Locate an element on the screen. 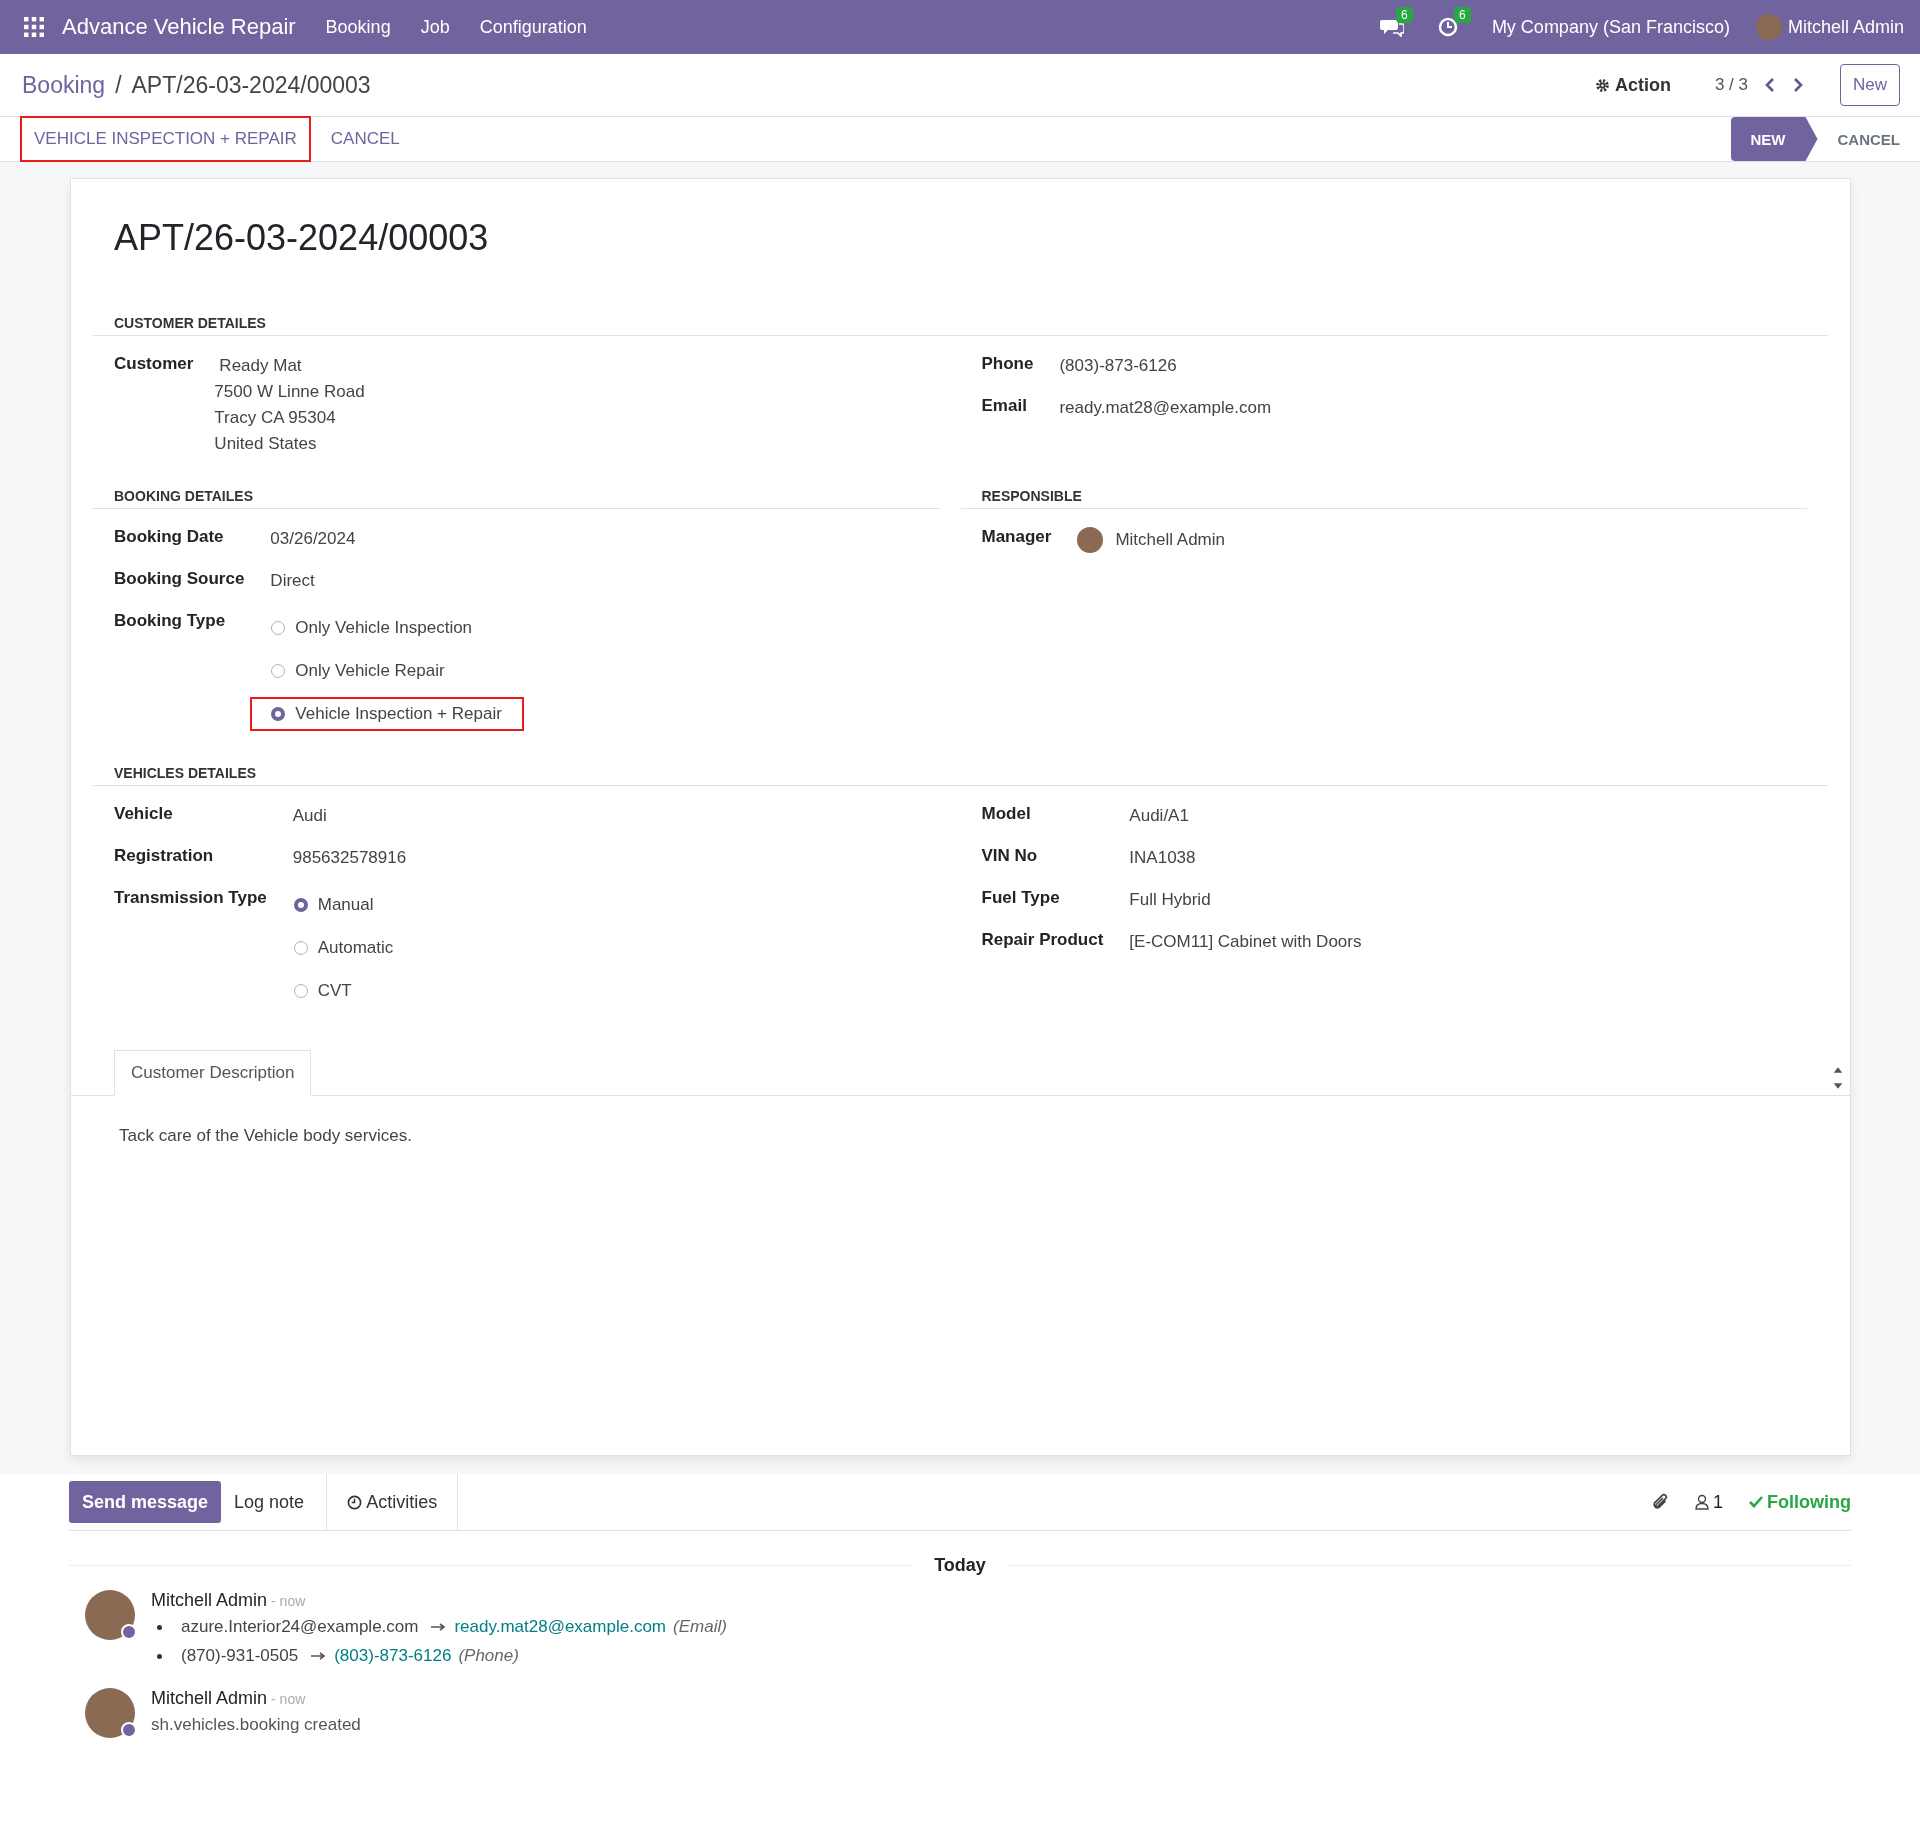 The width and height of the screenshot is (1920, 1829). notebook-tab: Customer Description is located at coordinates (213, 1073).